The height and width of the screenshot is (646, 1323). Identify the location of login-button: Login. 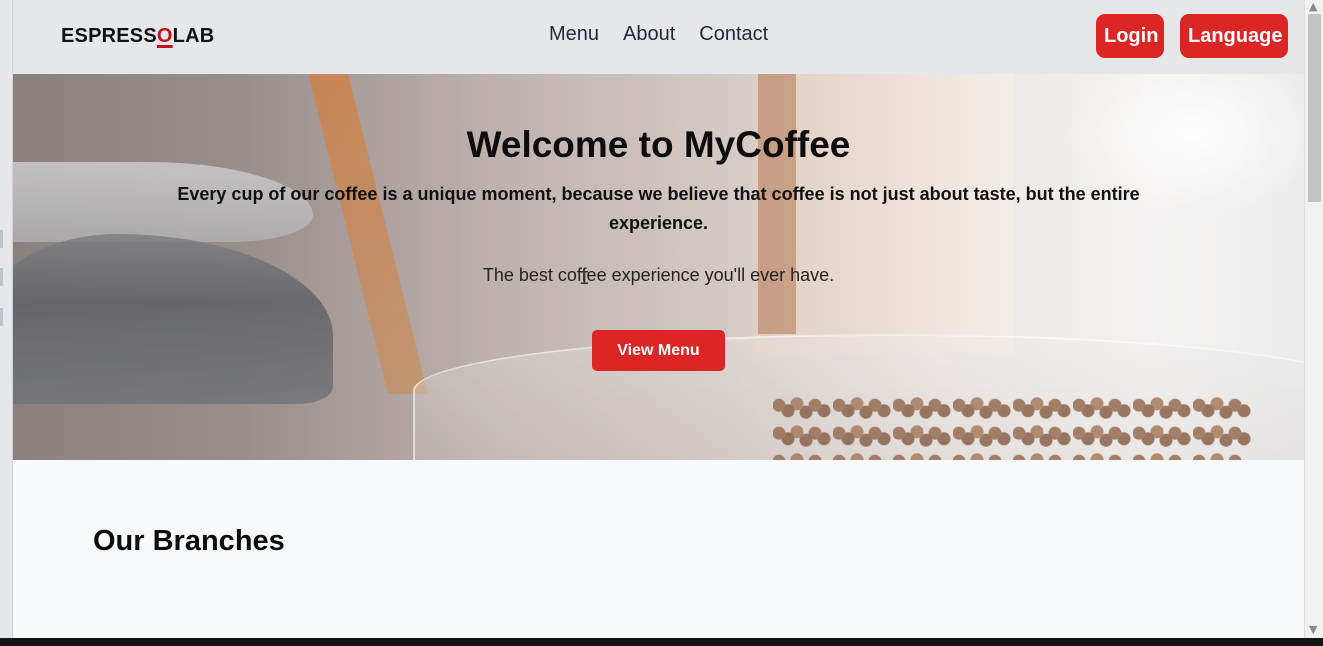
(1130, 36).